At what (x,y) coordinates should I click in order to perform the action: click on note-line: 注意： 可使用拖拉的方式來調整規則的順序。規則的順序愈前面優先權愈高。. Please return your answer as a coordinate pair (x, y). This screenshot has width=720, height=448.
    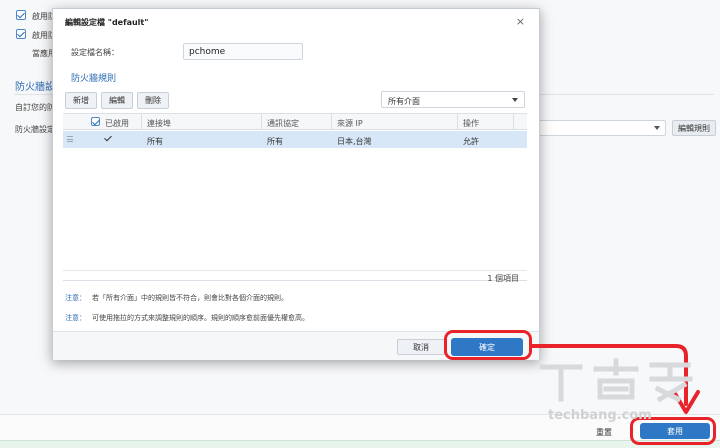
    Looking at the image, I should click on (187, 318).